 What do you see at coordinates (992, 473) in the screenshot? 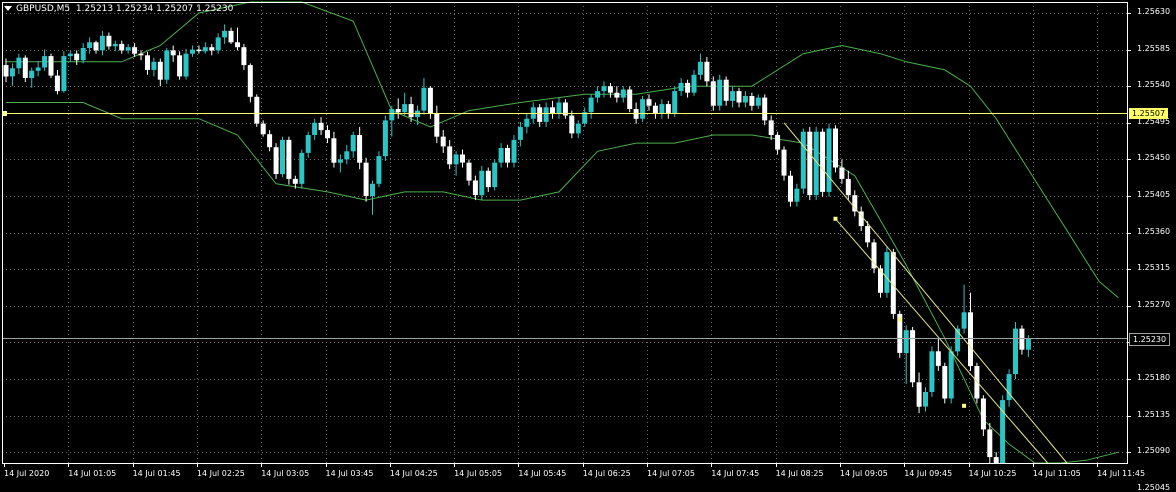
I see `time-tick-label: 14 Jul 10:25` at bounding box center [992, 473].